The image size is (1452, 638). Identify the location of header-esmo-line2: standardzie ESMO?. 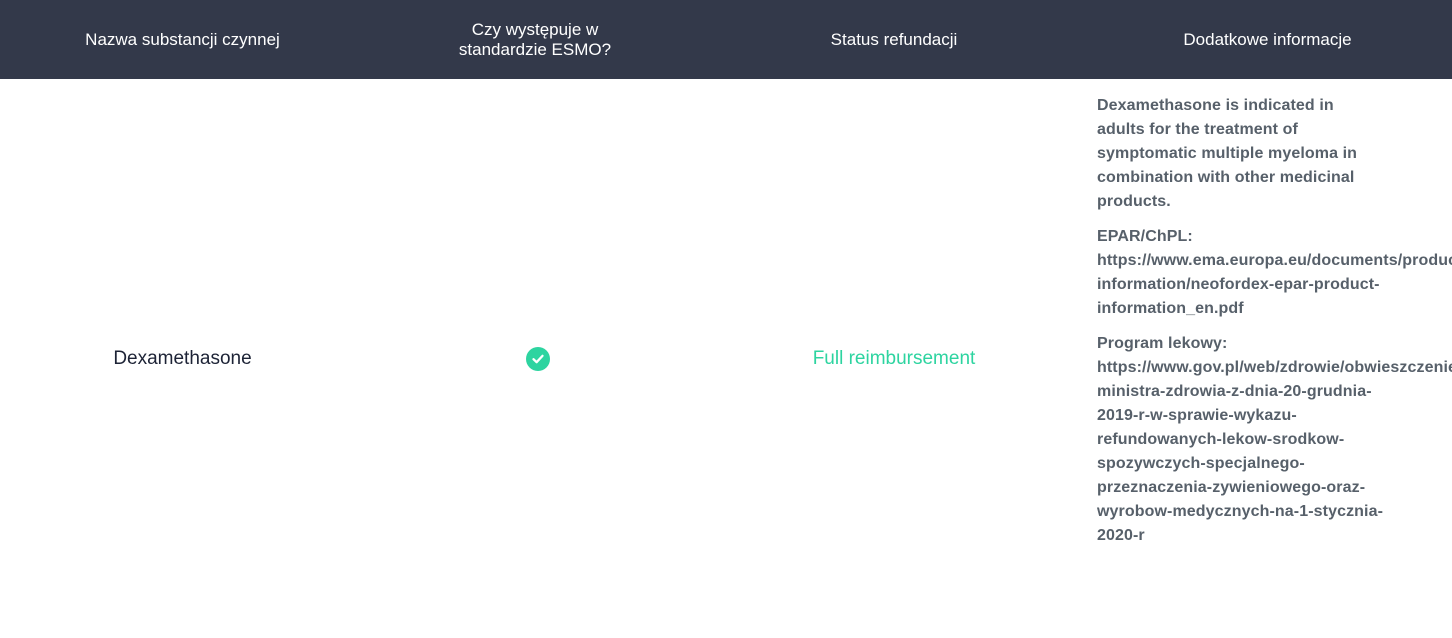
(535, 49).